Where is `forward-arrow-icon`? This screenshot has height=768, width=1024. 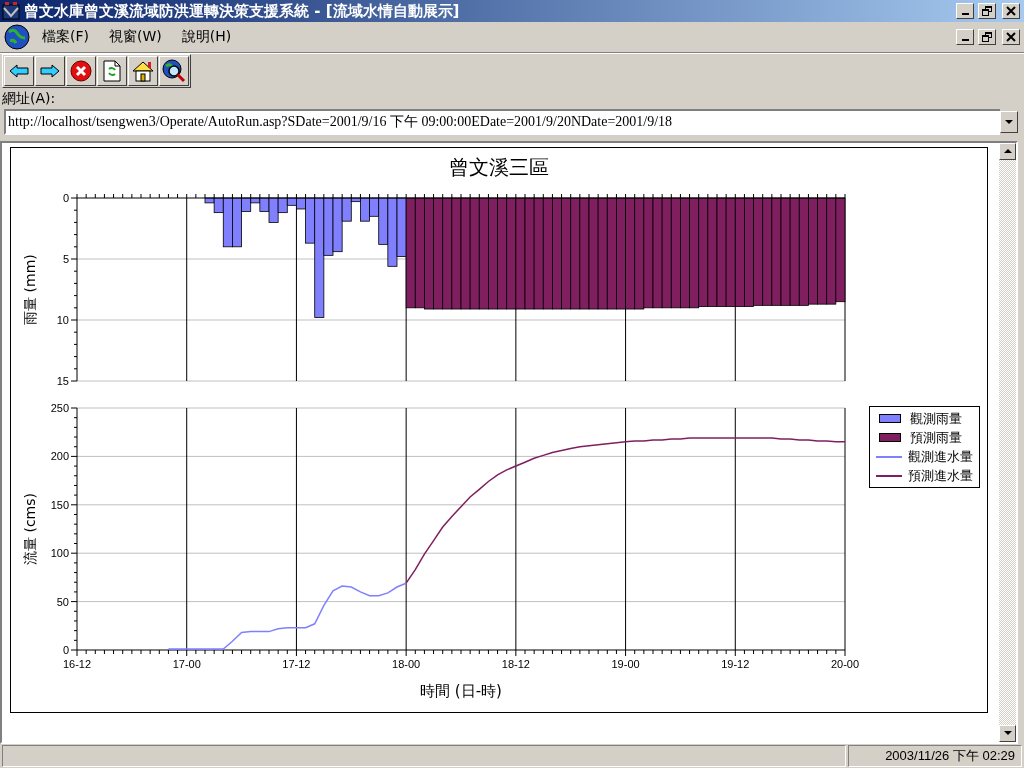 forward-arrow-icon is located at coordinates (50, 71).